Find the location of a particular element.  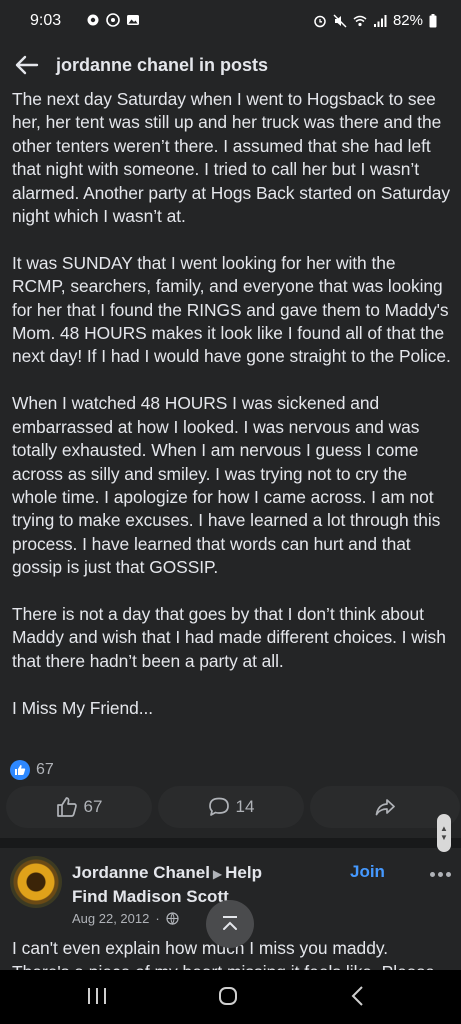

comment-author-line: Jordanne Chanel ▶ Help is located at coordinates (167, 873).